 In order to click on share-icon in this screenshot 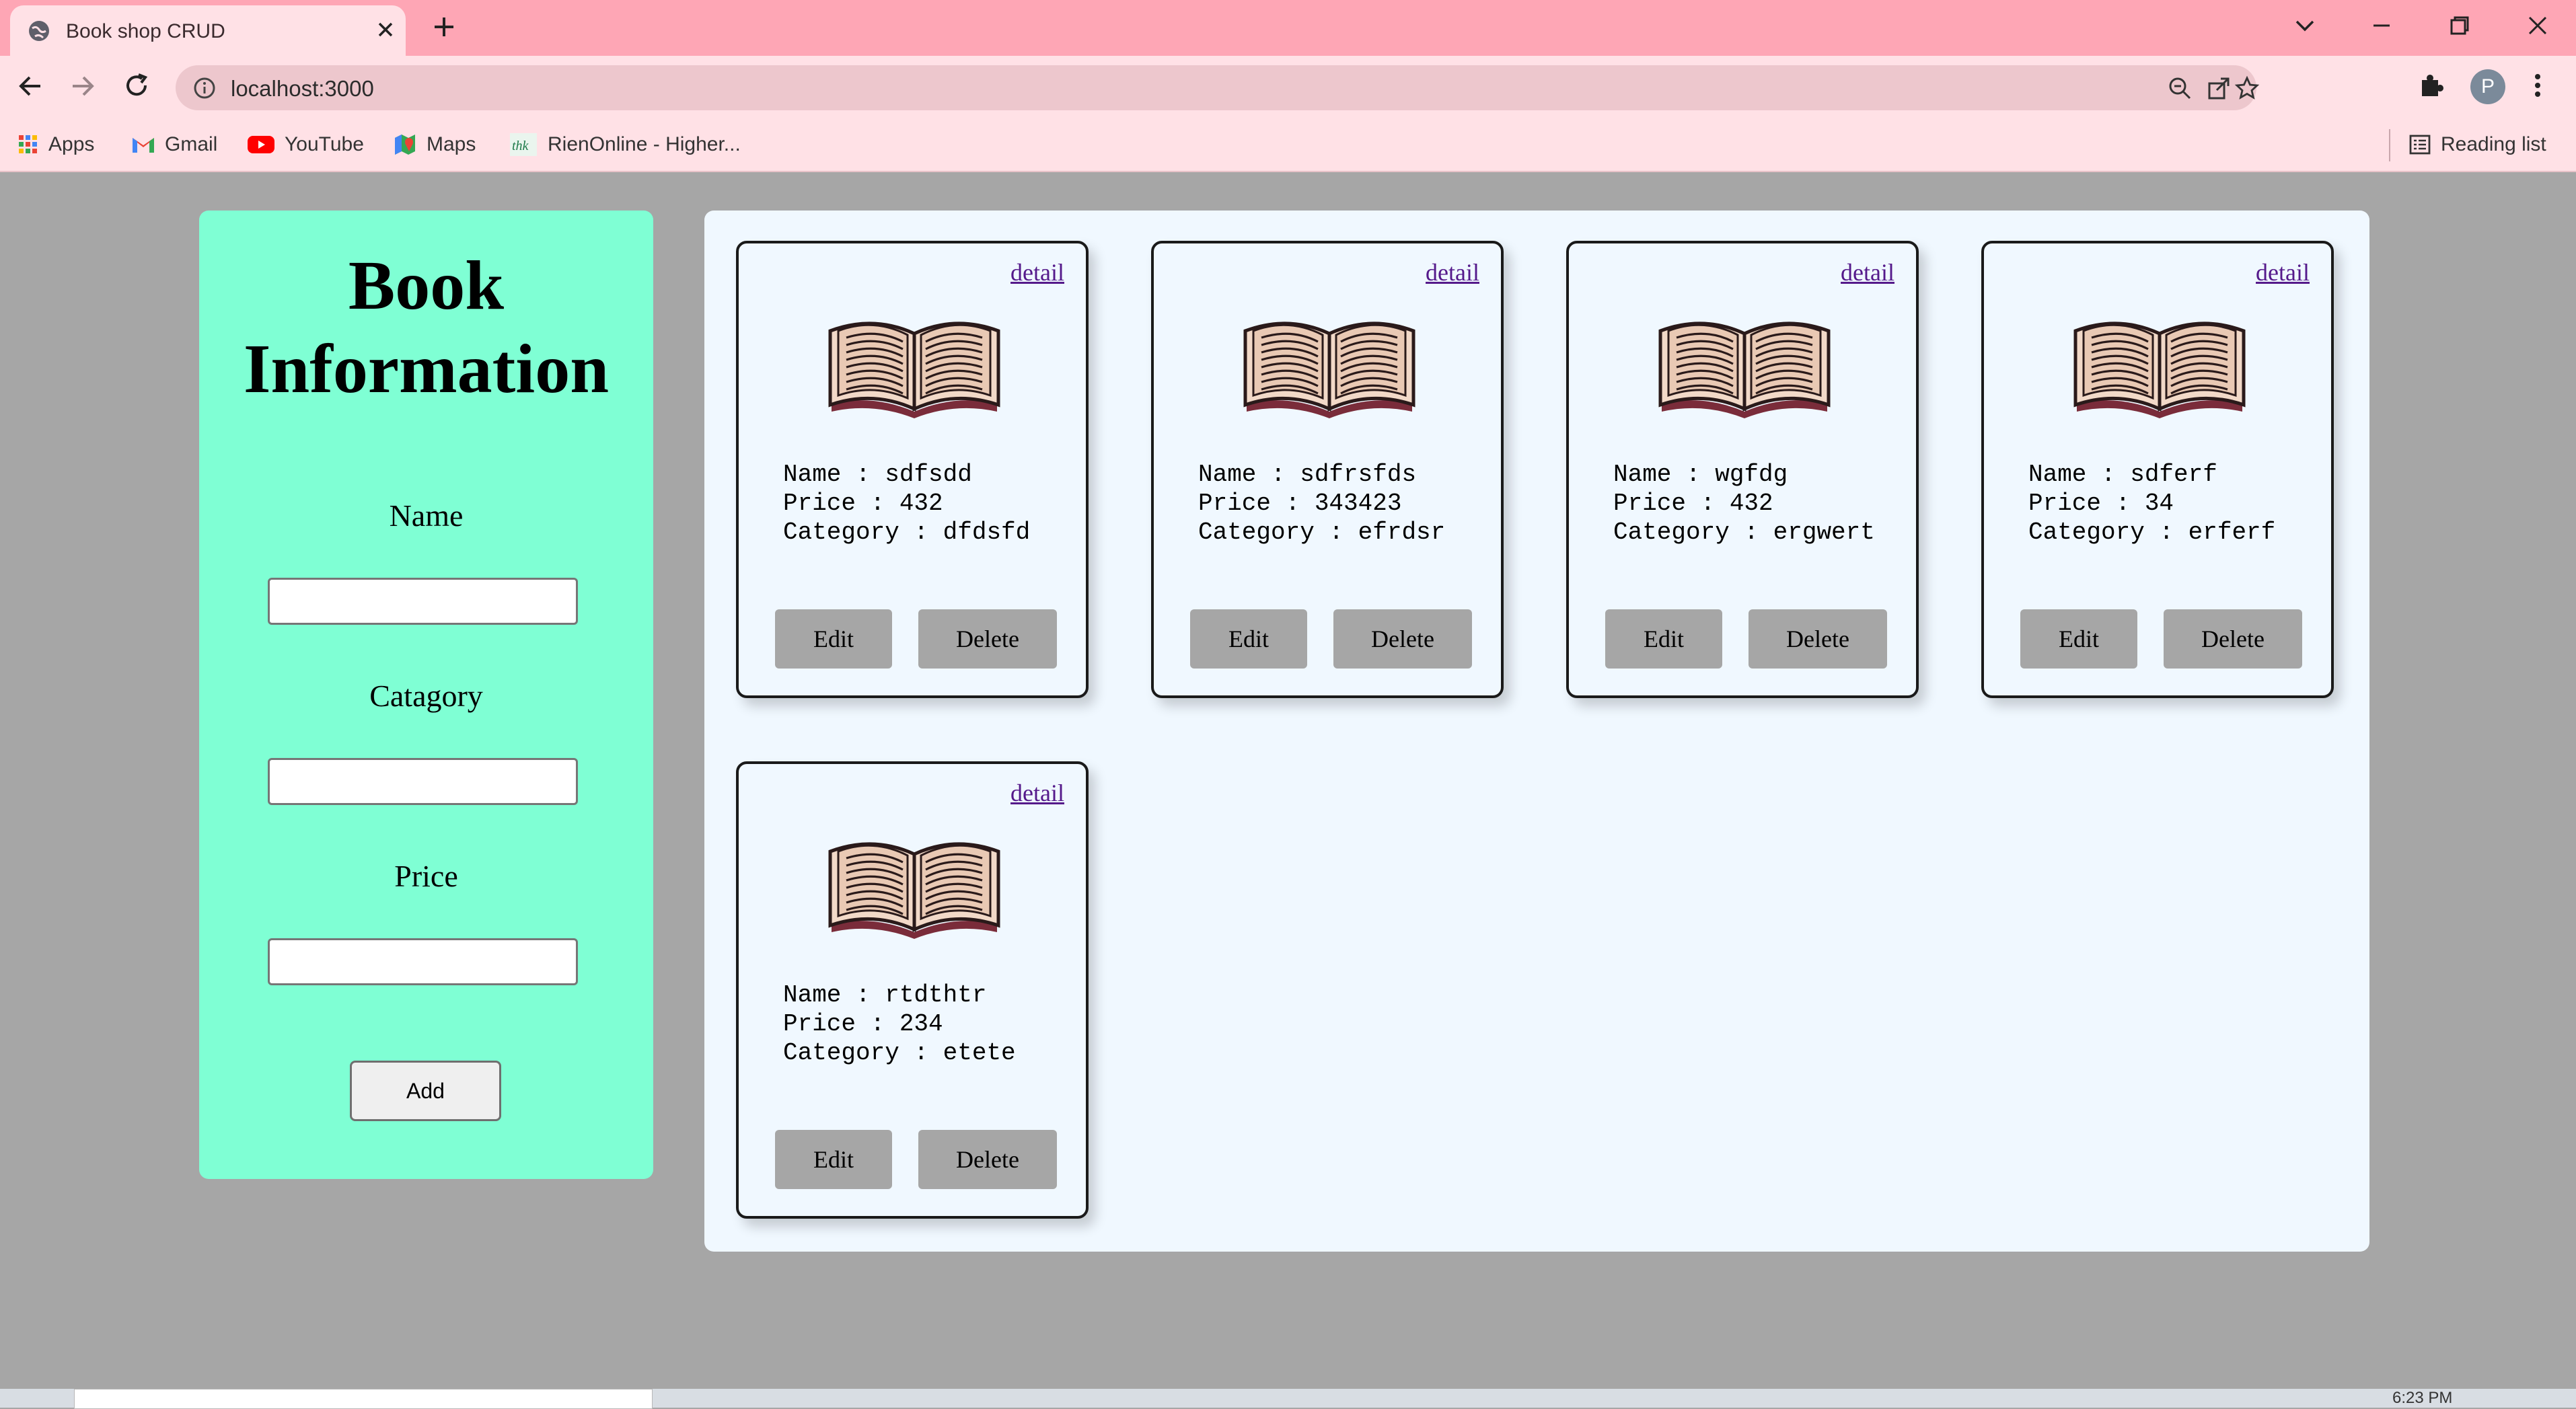, I will do `click(2219, 89)`.